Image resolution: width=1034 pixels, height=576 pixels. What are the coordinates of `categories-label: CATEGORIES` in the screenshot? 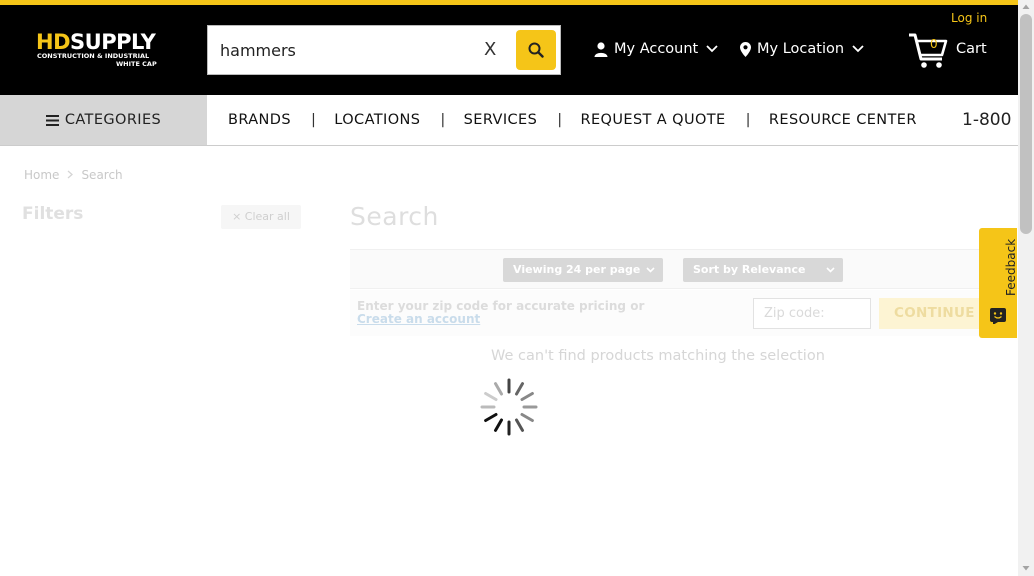 It's located at (113, 120).